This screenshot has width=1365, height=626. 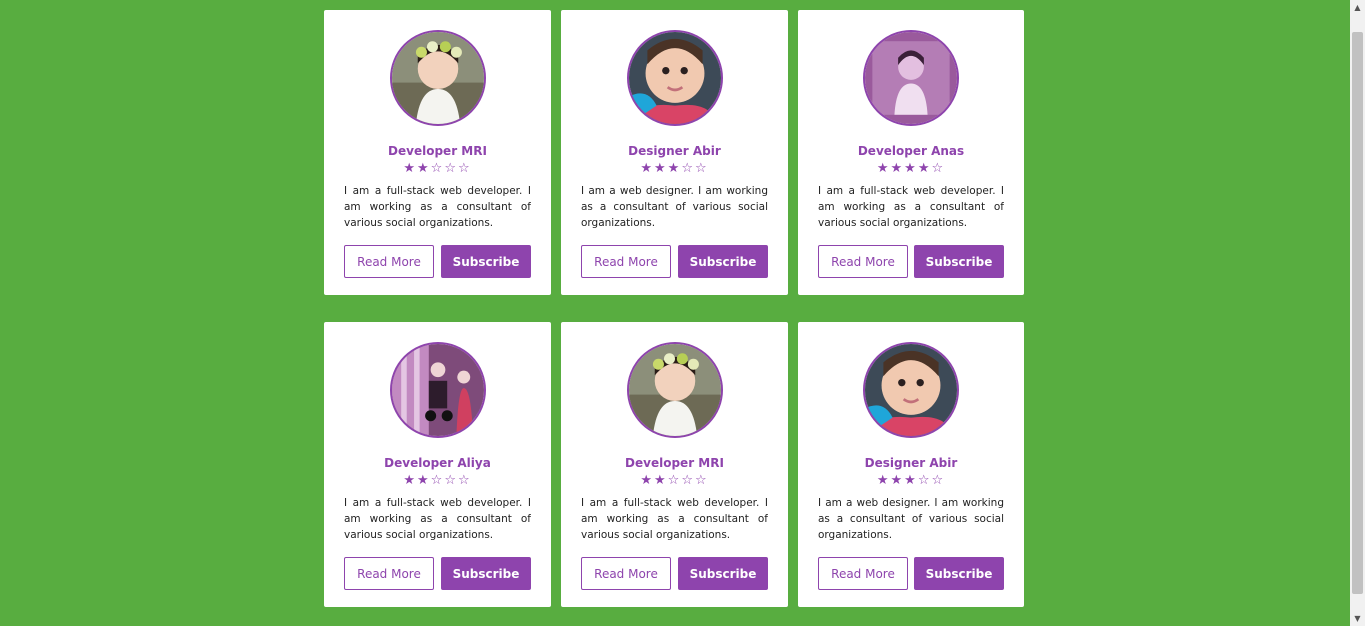 I want to click on scroll-down-arrow-icon: ▼, so click(x=1357, y=618).